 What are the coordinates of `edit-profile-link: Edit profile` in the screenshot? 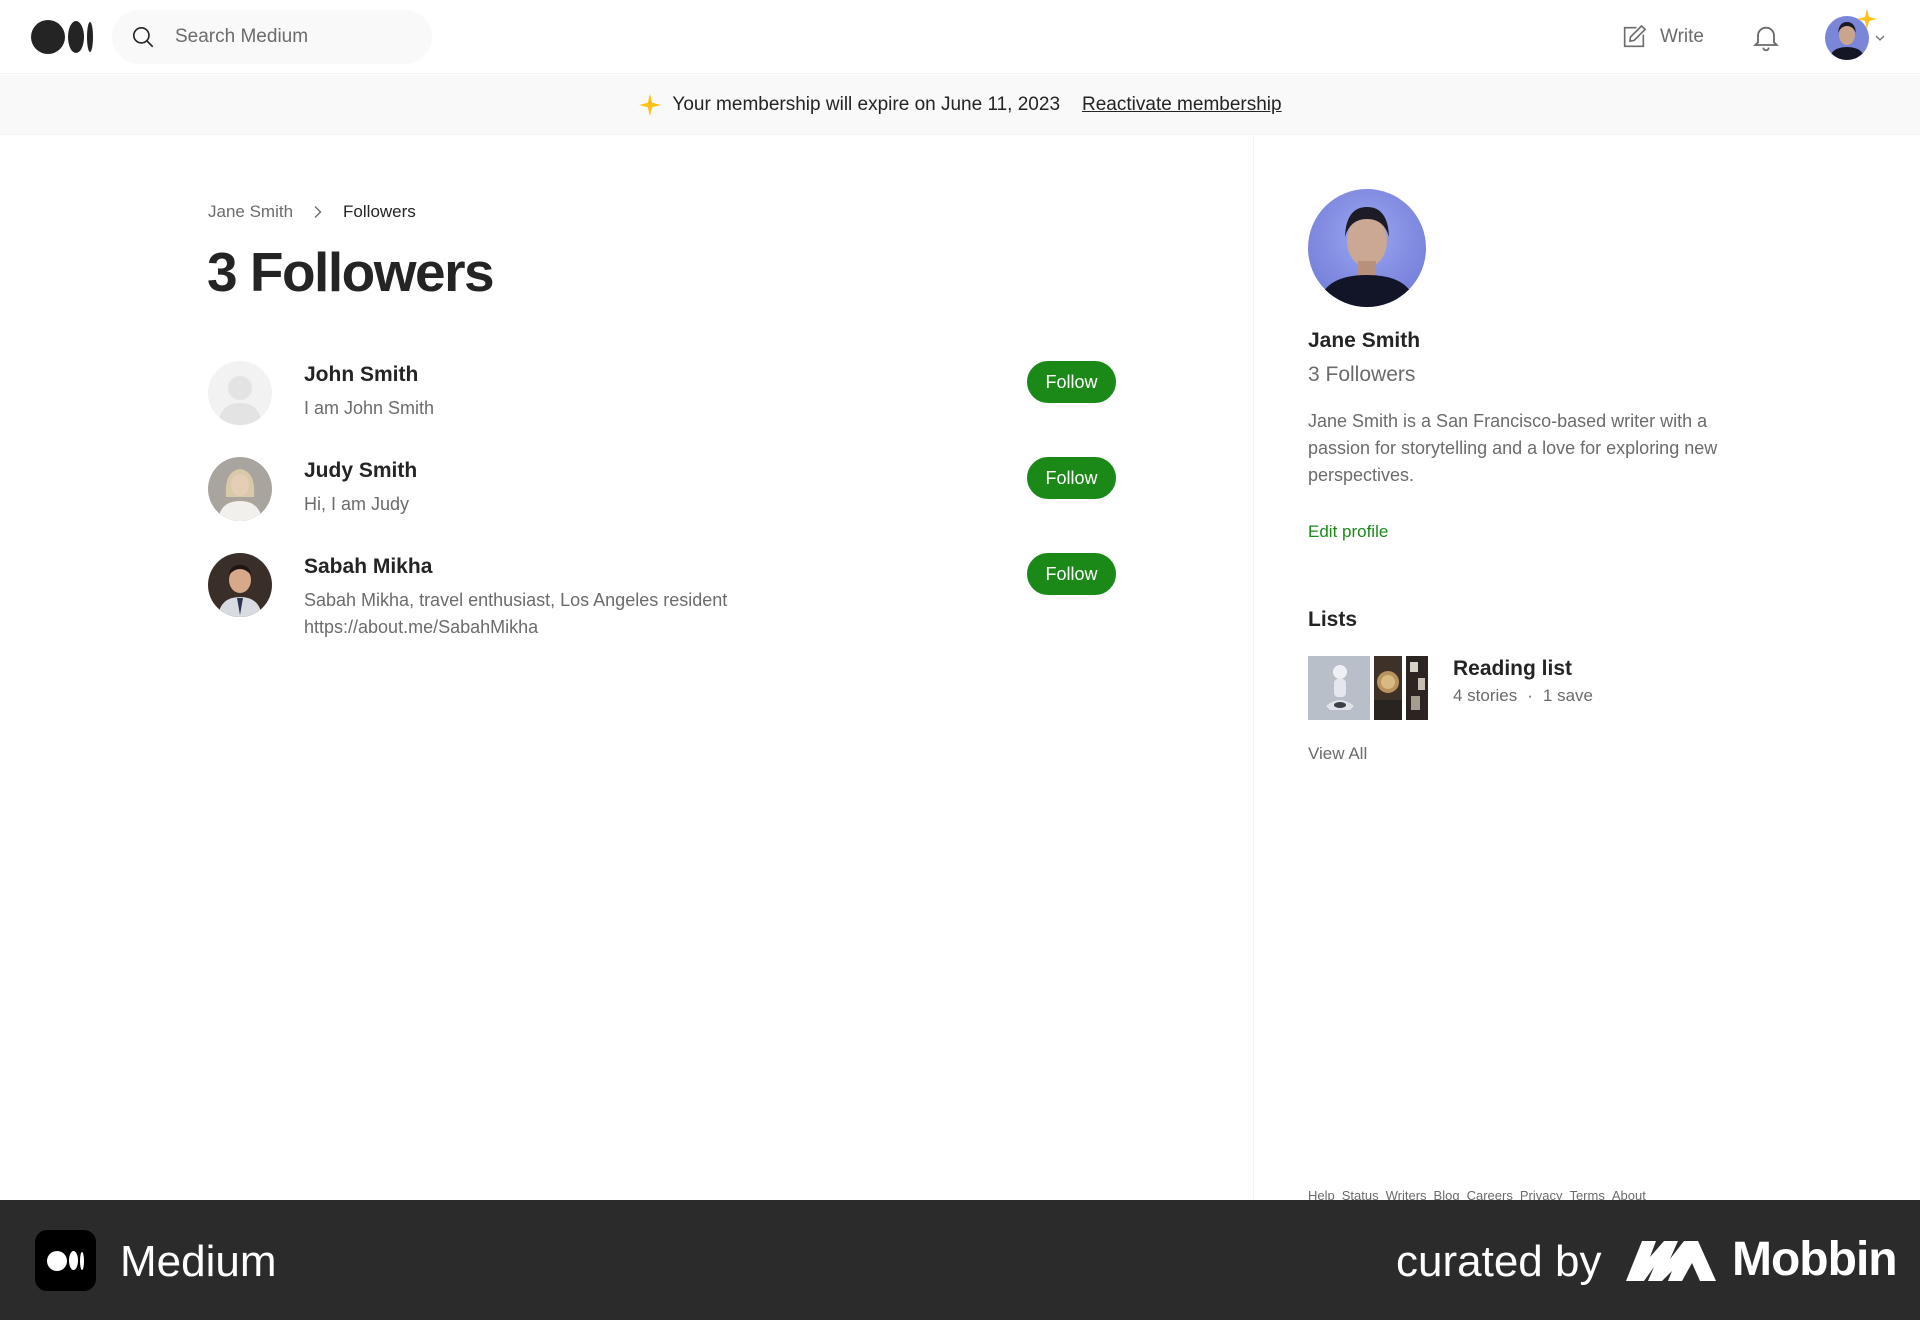 It's located at (1348, 532).